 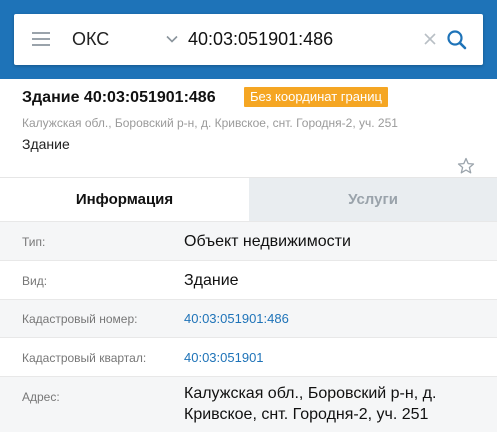 I want to click on object-type-label: ОКС, so click(x=91, y=39).